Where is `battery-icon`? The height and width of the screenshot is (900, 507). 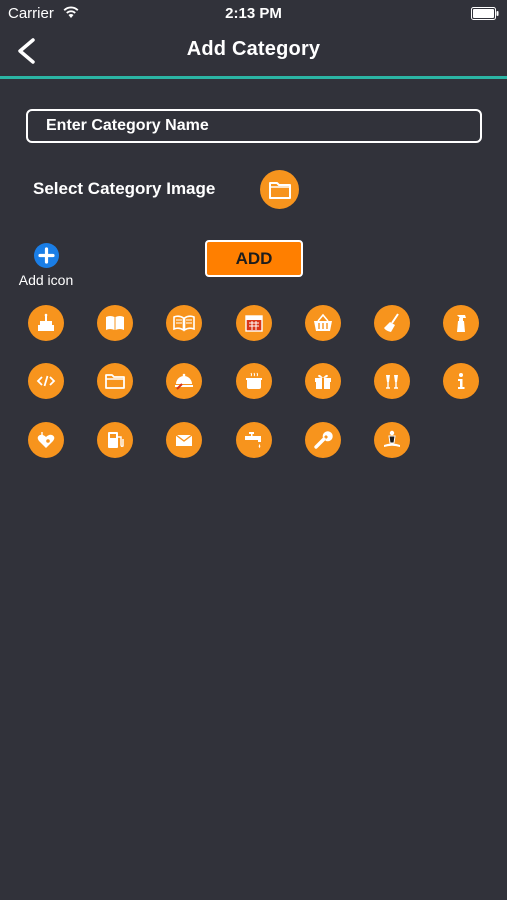
battery-icon is located at coordinates (485, 13).